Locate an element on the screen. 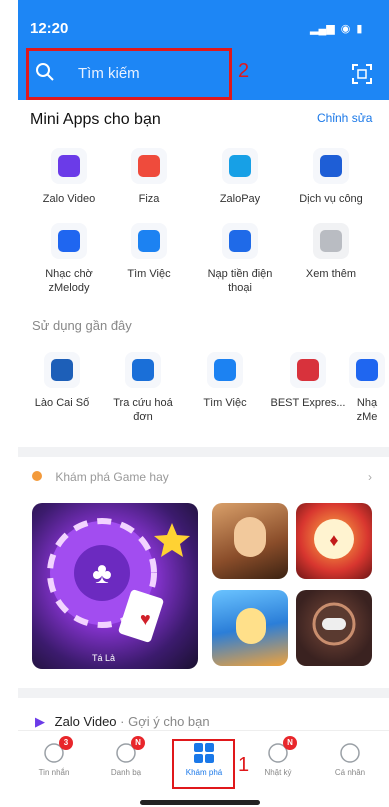 The width and height of the screenshot is (389, 807). game-label: Tá Lả is located at coordinates (104, 658).